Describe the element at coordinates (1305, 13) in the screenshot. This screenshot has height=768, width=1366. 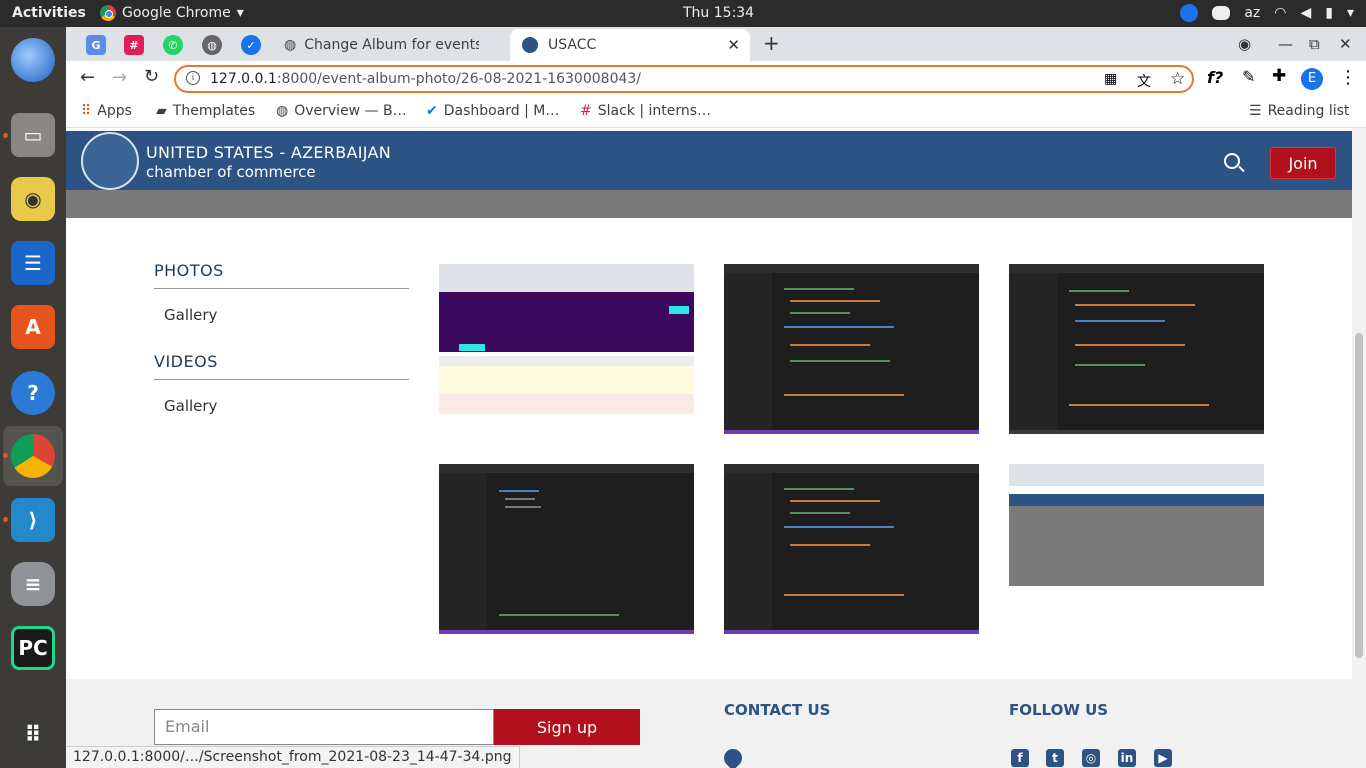
I see `volume-icon: ◀` at that location.